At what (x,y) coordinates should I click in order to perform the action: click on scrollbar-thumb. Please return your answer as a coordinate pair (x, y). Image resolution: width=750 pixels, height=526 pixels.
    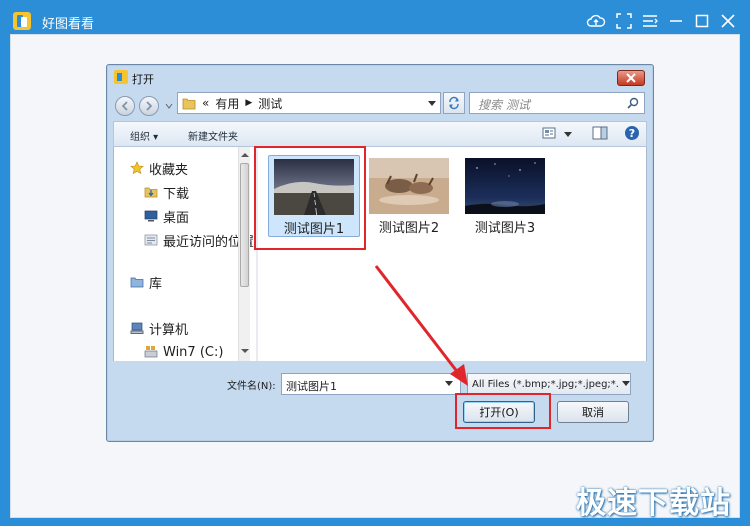
    Looking at the image, I should click on (244, 225).